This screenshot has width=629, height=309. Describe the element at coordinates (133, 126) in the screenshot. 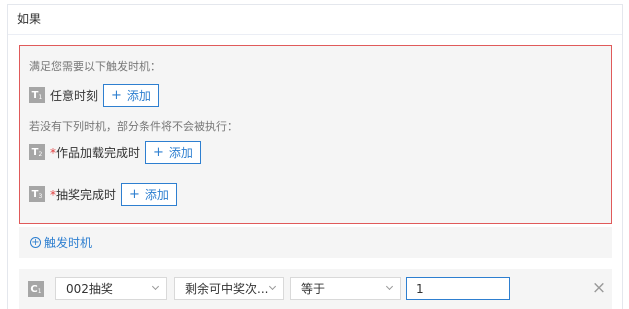

I see `trigger-hint-required: 若没有下列时机，部分条件将不会被执行：` at that location.